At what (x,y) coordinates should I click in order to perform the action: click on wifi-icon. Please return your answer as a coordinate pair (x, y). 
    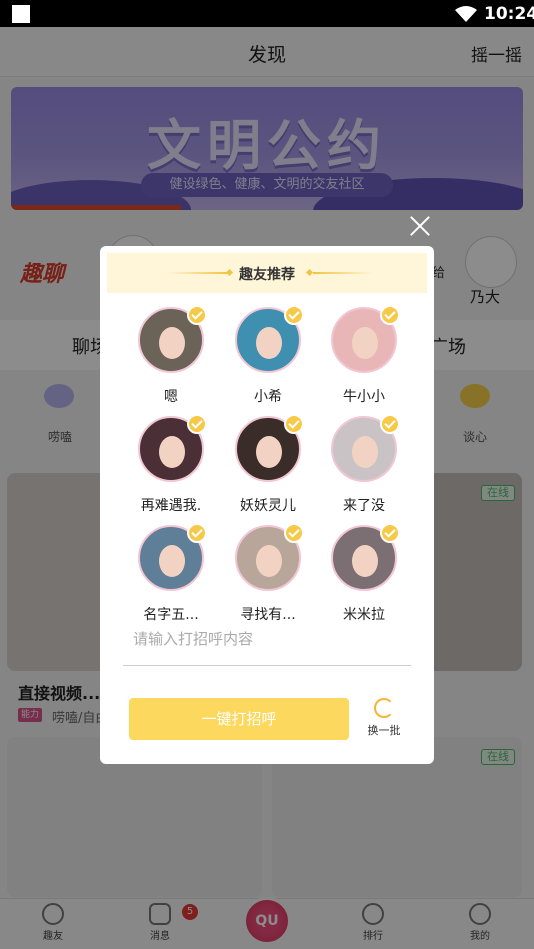
    Looking at the image, I should click on (466, 14).